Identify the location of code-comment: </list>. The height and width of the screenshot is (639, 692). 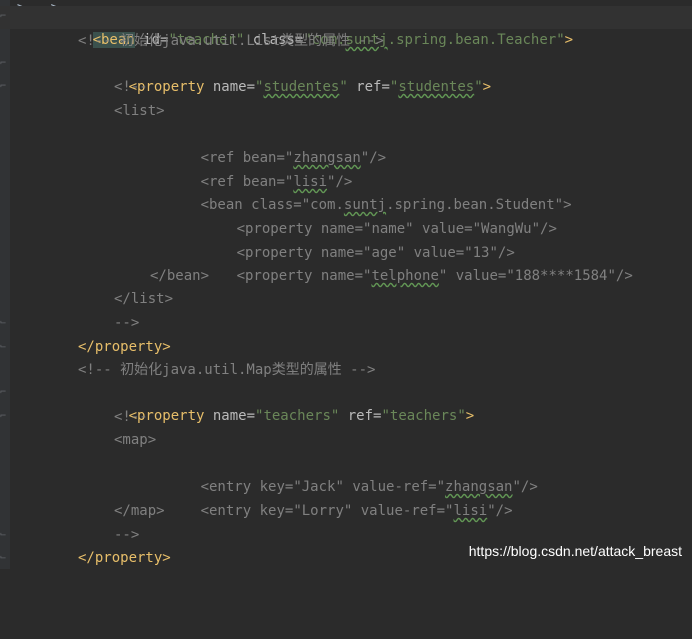
(144, 299).